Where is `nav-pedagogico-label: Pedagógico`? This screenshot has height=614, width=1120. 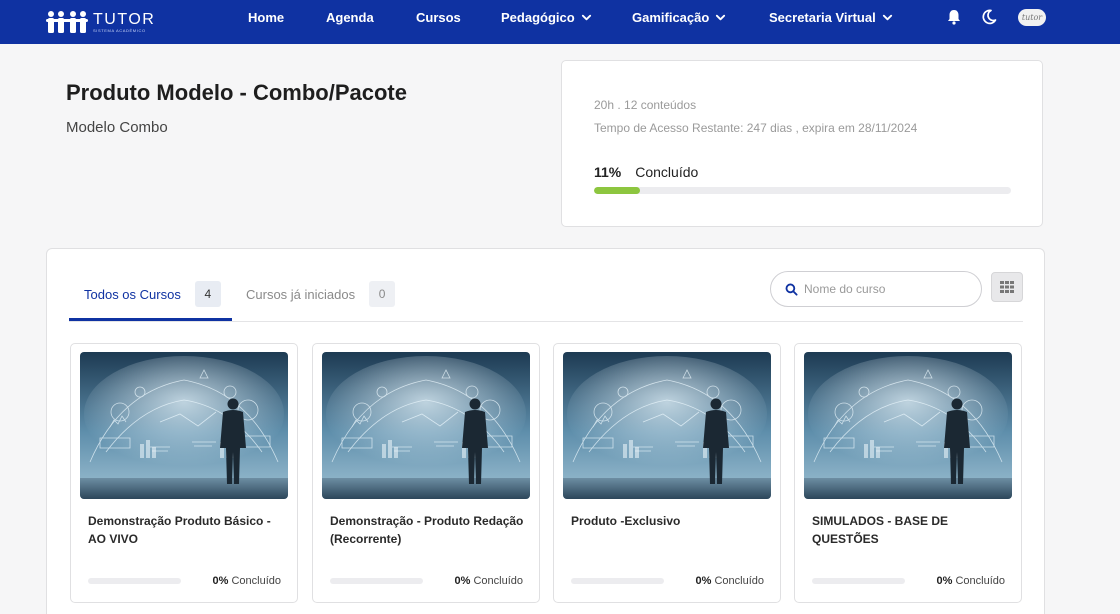
nav-pedagogico-label: Pedagógico is located at coordinates (538, 17).